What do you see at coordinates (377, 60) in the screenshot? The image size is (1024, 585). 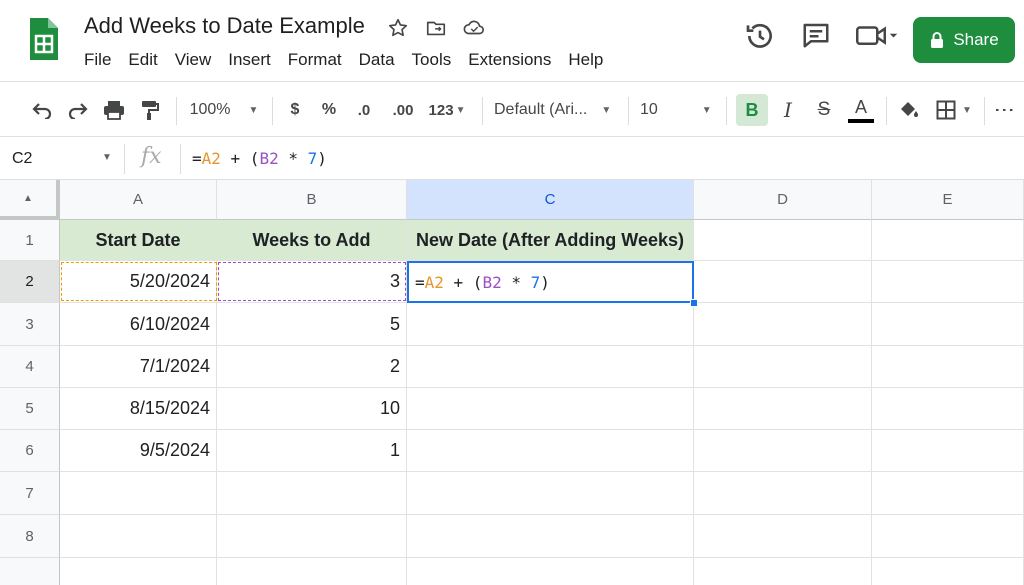 I see `menu-data: Data` at bounding box center [377, 60].